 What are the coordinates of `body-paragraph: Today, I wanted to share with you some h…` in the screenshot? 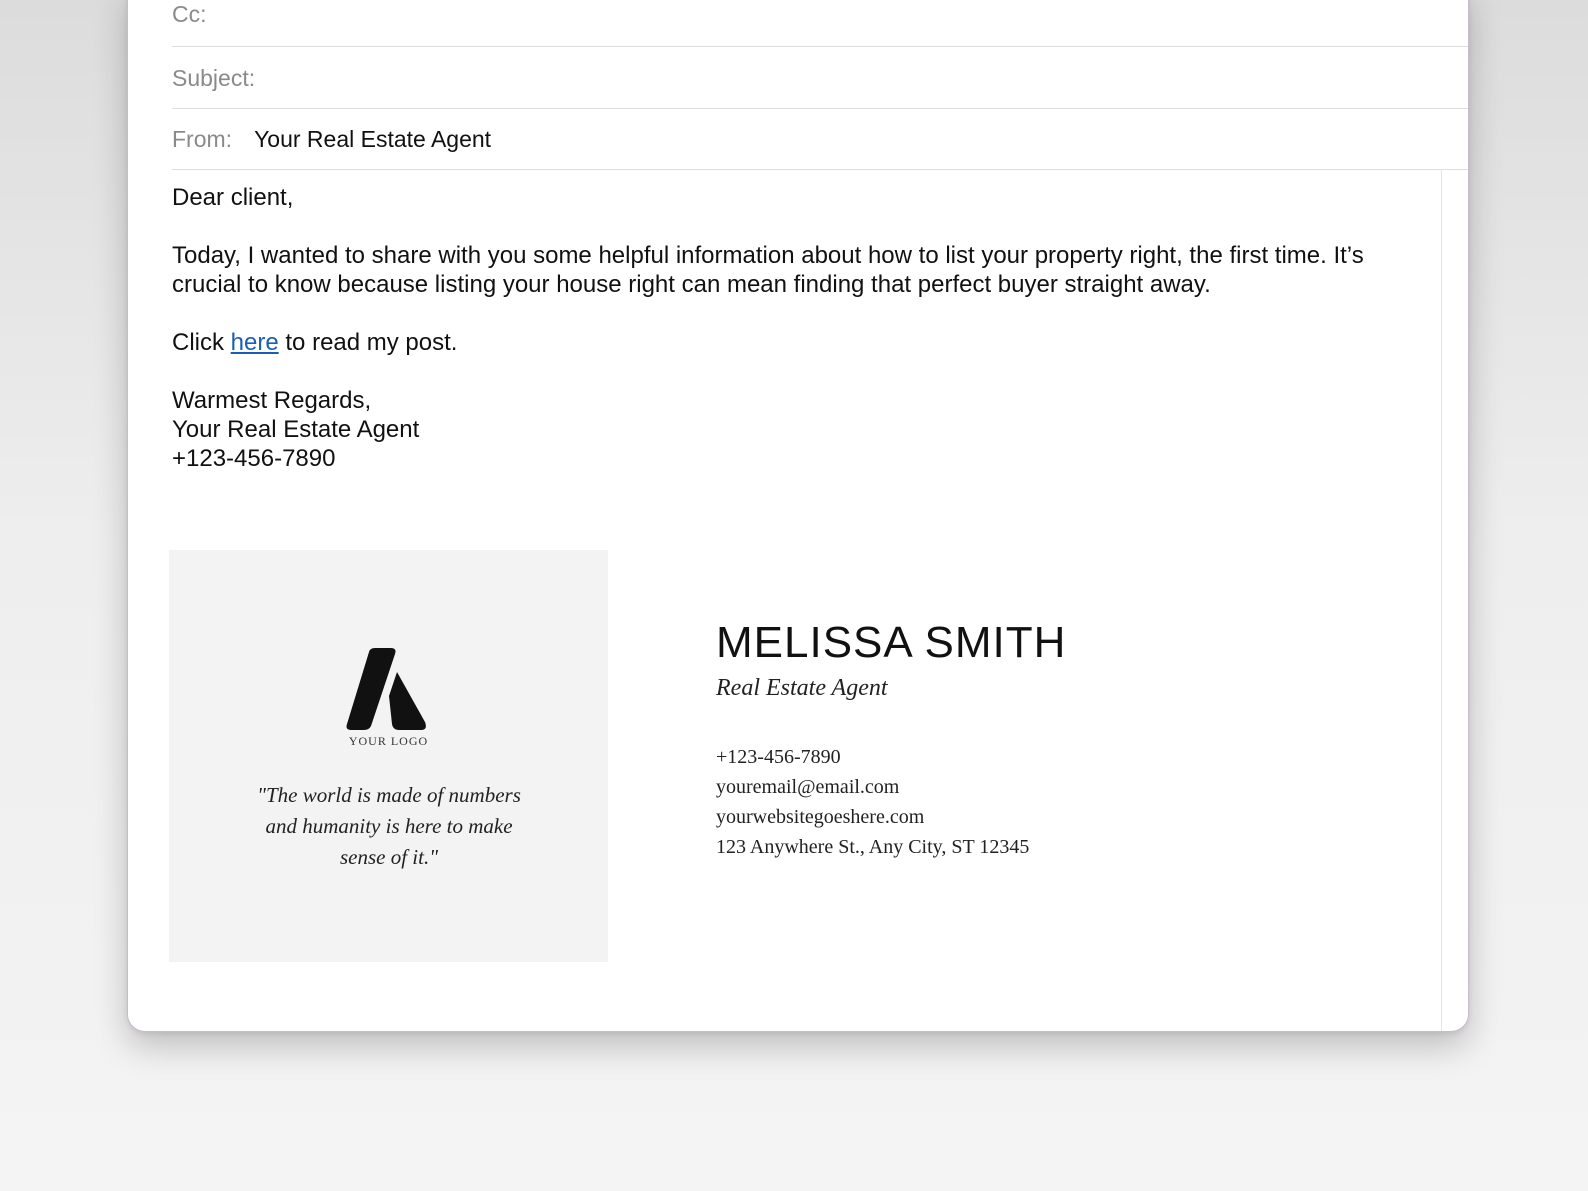 It's located at (768, 270).